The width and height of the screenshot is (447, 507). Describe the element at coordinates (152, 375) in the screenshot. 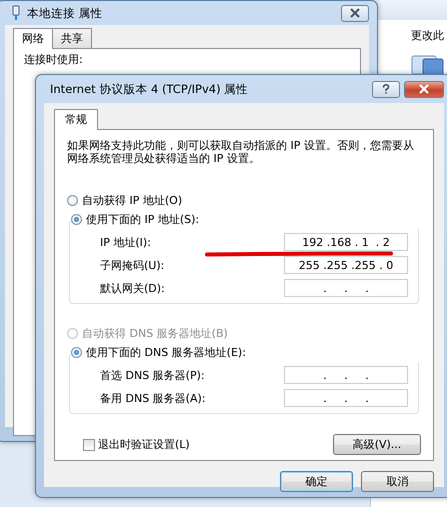

I see `field-label: 首选 DNS 服务器(P):` at that location.